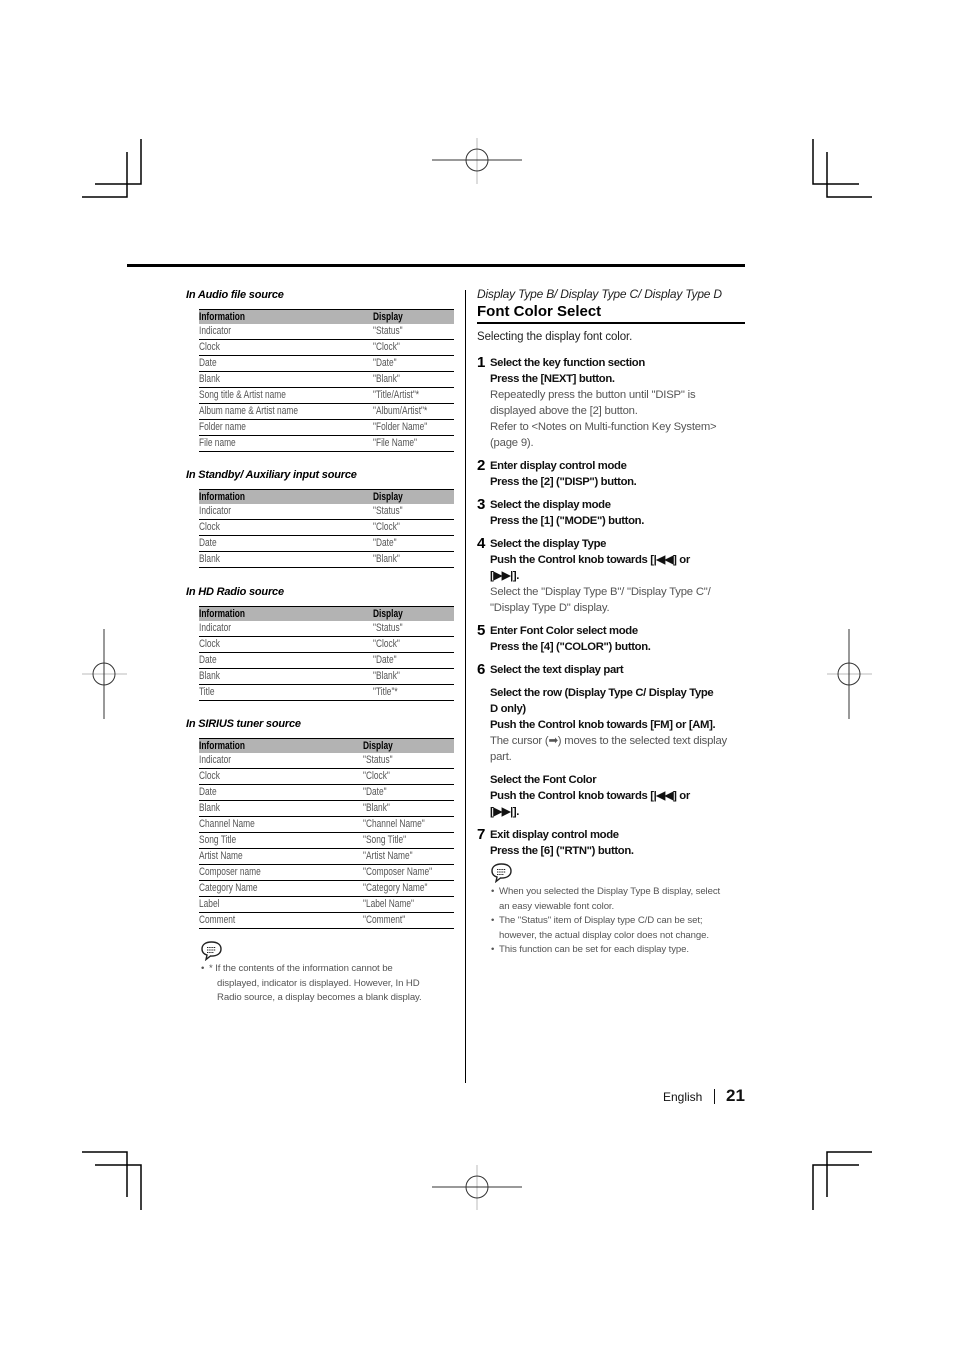 The width and height of the screenshot is (954, 1350). I want to click on cell-text: Blank, so click(286, 559).